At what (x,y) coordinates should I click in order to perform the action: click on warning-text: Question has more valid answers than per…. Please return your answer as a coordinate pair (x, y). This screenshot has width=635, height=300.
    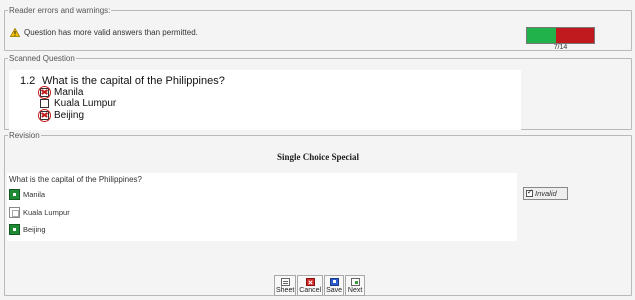
    Looking at the image, I should click on (111, 32).